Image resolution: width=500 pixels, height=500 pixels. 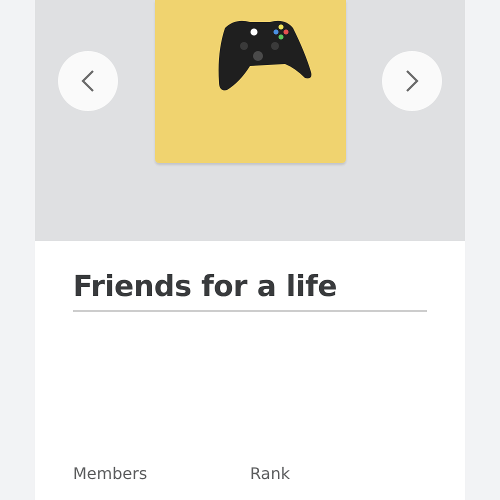 What do you see at coordinates (412, 81) in the screenshot?
I see `chevron-right-icon` at bounding box center [412, 81].